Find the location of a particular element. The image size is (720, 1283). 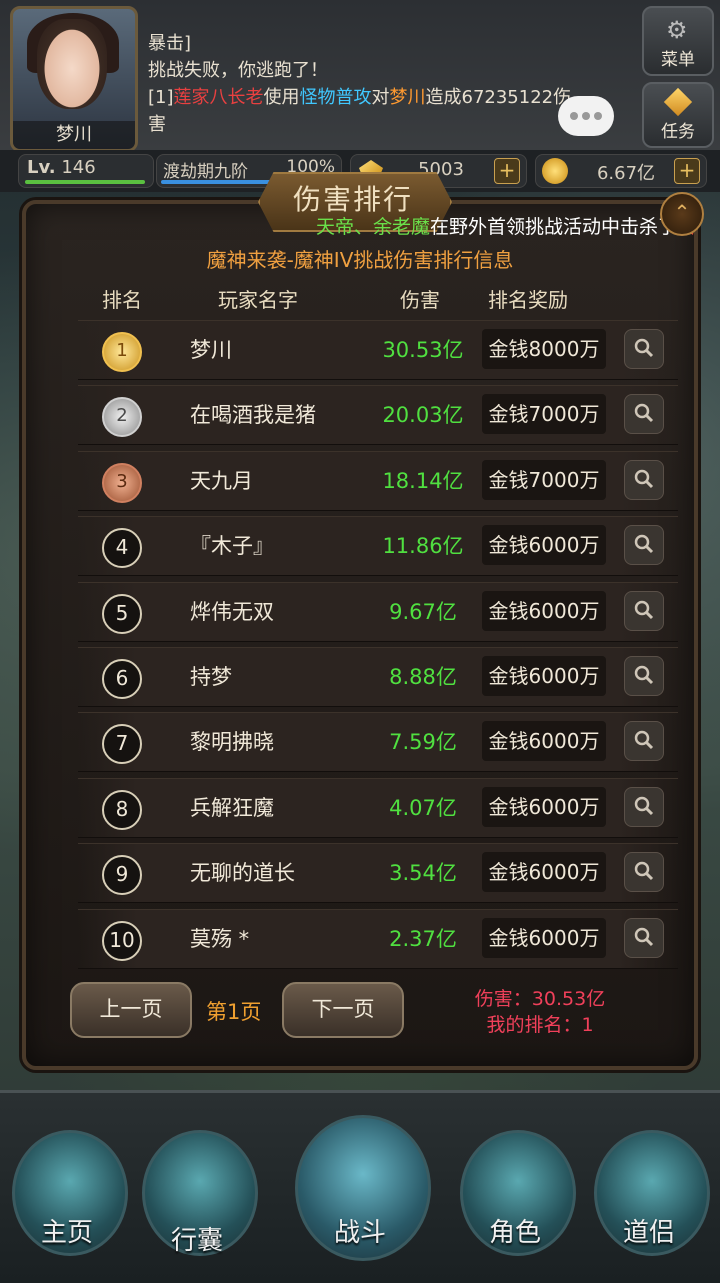

task-label: 任务 is located at coordinates (678, 132).